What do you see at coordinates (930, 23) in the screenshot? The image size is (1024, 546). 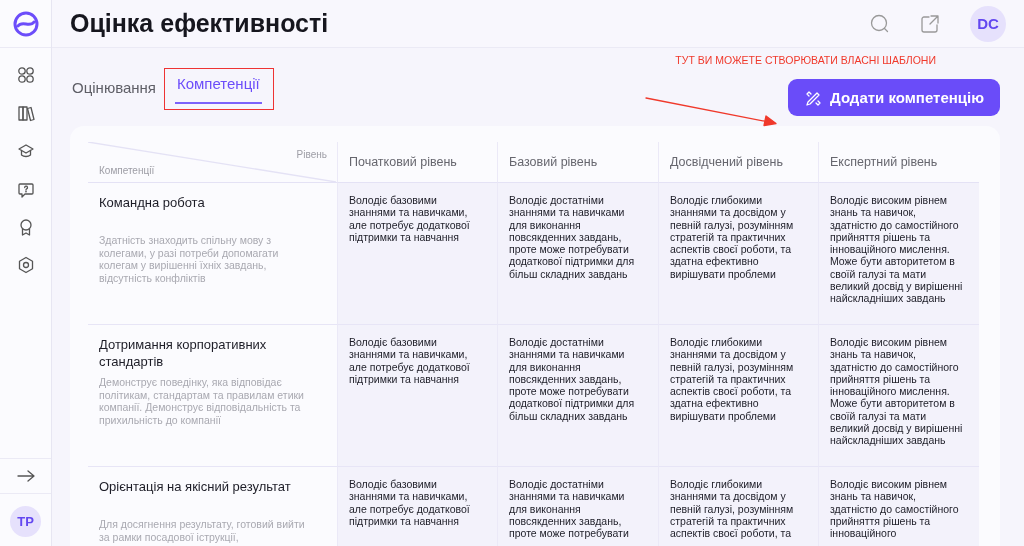 I see `external-link-icon` at bounding box center [930, 23].